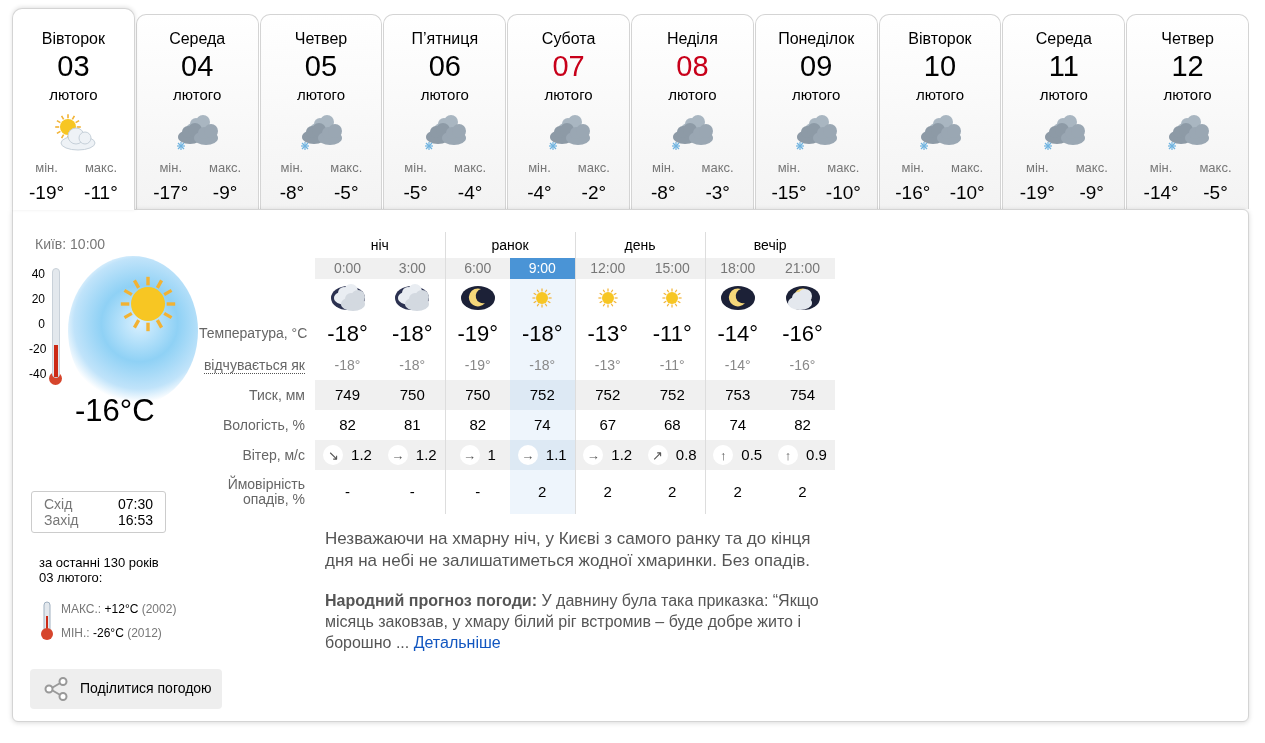 This screenshot has height=743, width=1265. Describe the element at coordinates (70, 244) in the screenshot. I see `city-time: Київ: 10:00` at that location.